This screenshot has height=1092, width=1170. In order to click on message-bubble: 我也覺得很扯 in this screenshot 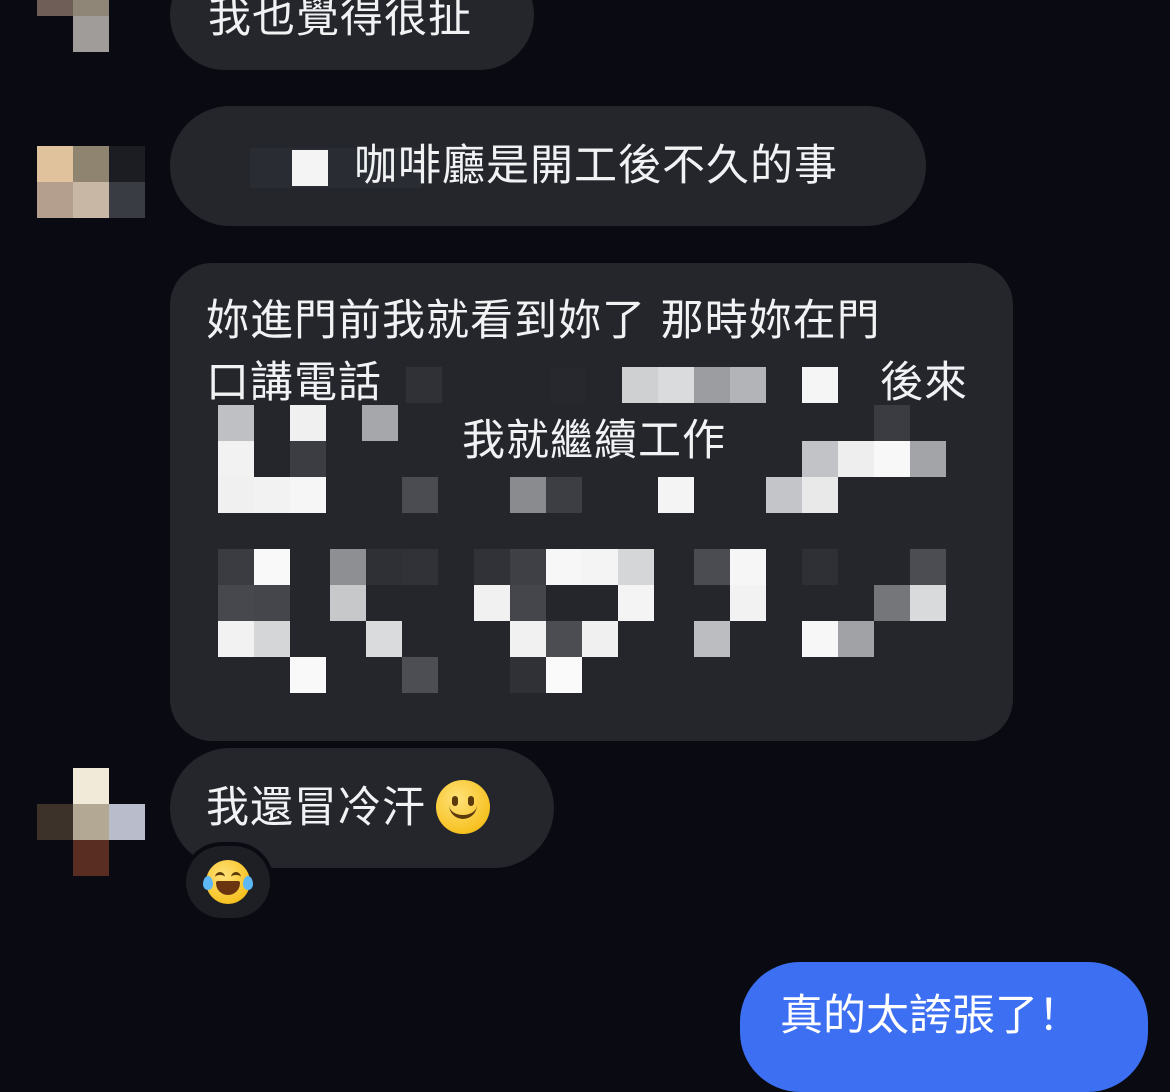, I will do `click(352, 35)`.